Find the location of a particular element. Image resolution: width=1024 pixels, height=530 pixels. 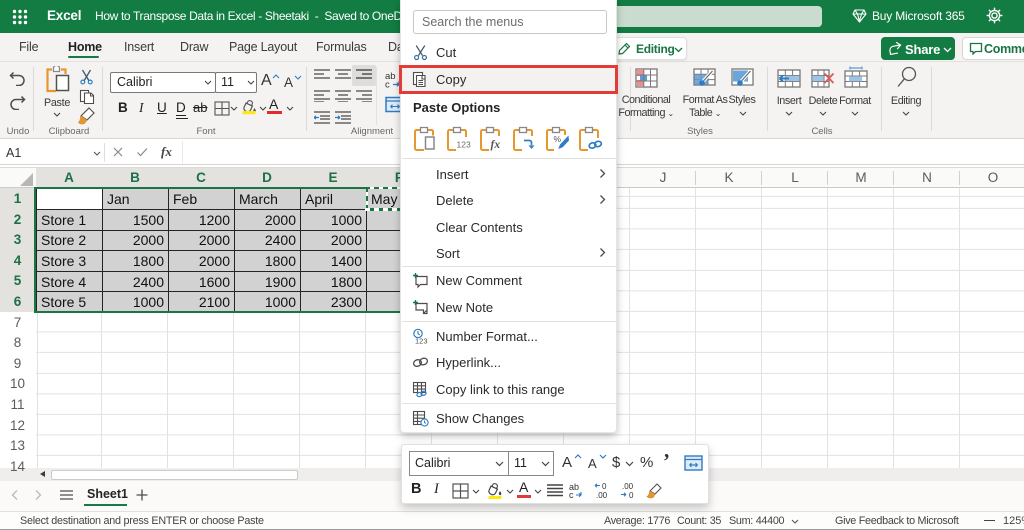

svg-text: fx is located at coordinates (496, 145).